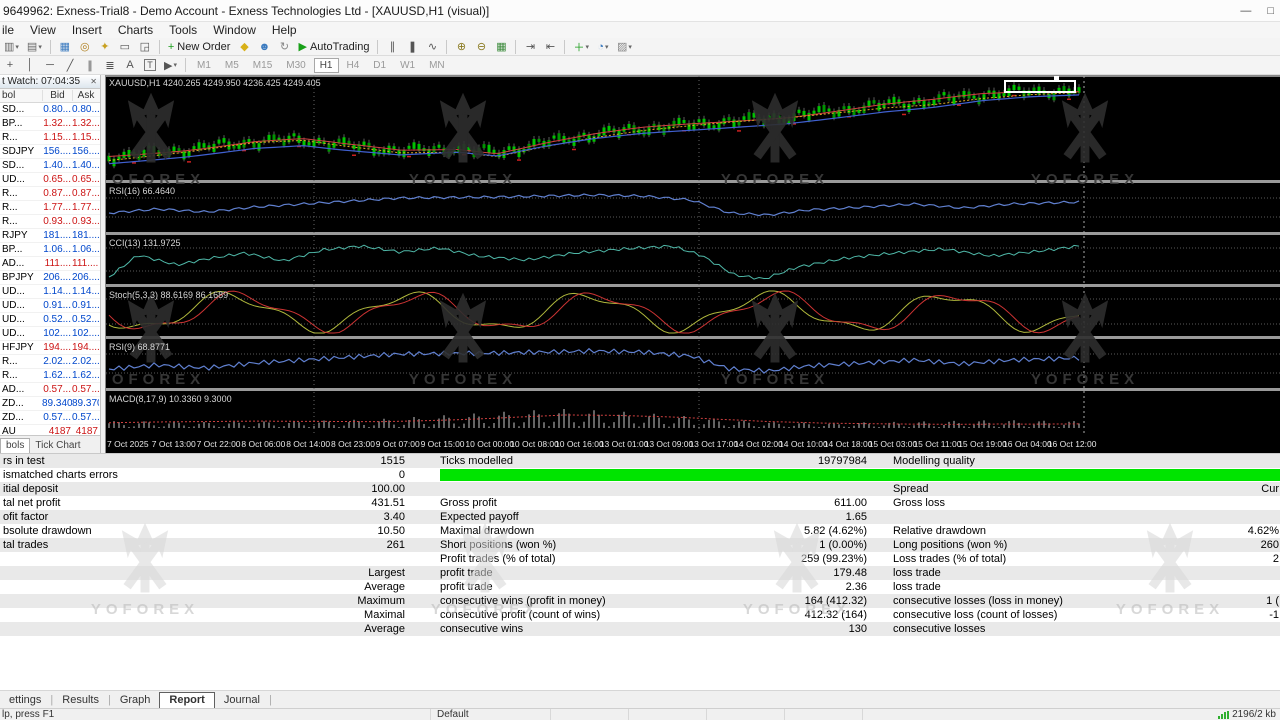  What do you see at coordinates (1245, 11) in the screenshot?
I see `minimize-button: —` at bounding box center [1245, 11].